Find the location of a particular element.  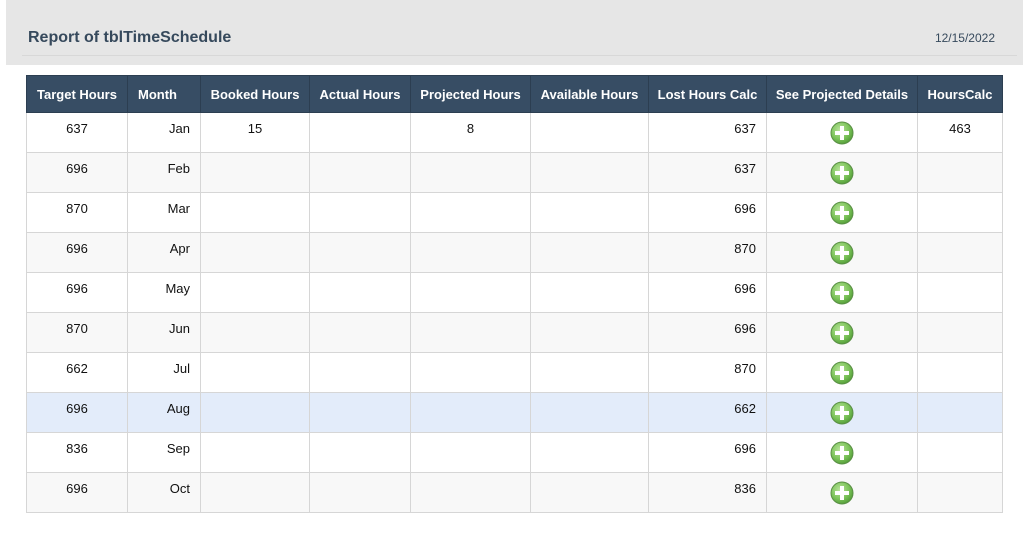

cell-target-hours: 836 is located at coordinates (77, 452).